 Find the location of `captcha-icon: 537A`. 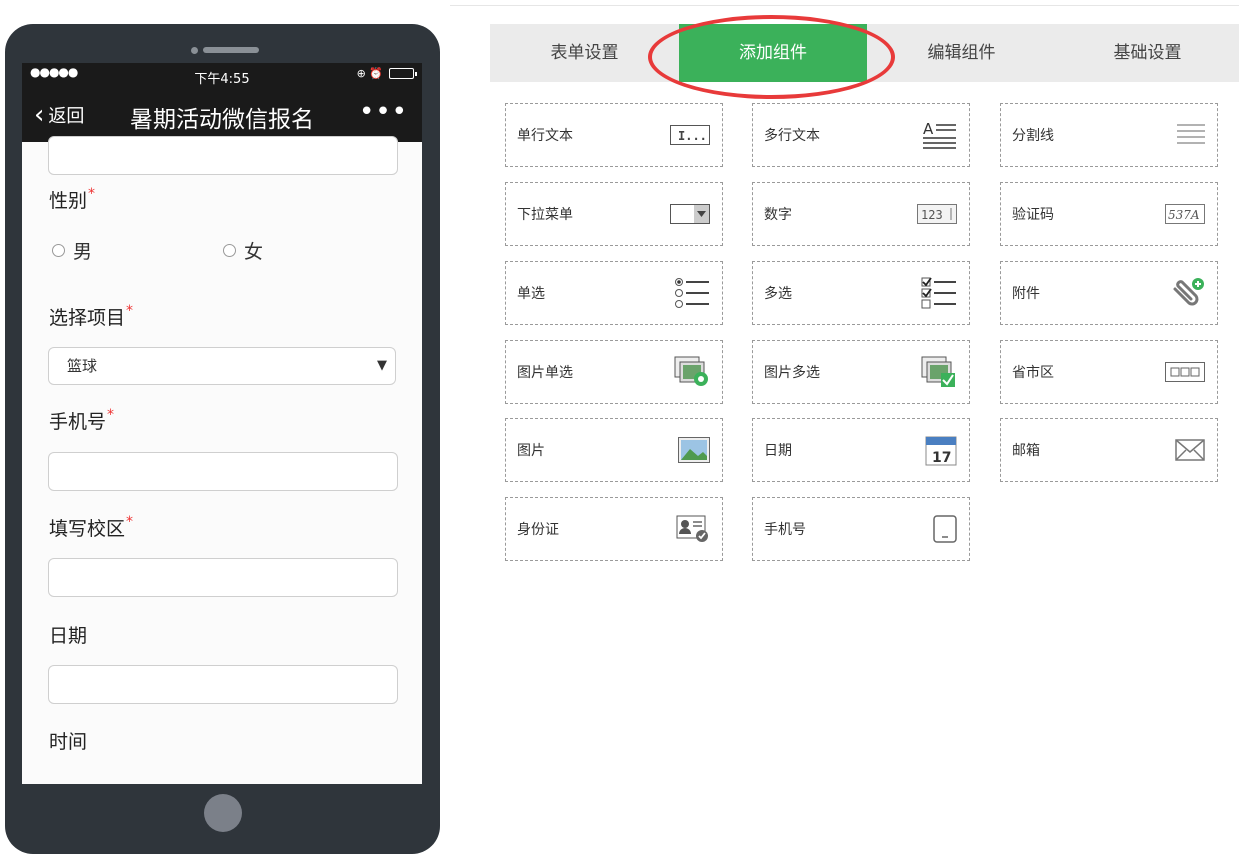

captcha-icon: 537A is located at coordinates (1185, 214).